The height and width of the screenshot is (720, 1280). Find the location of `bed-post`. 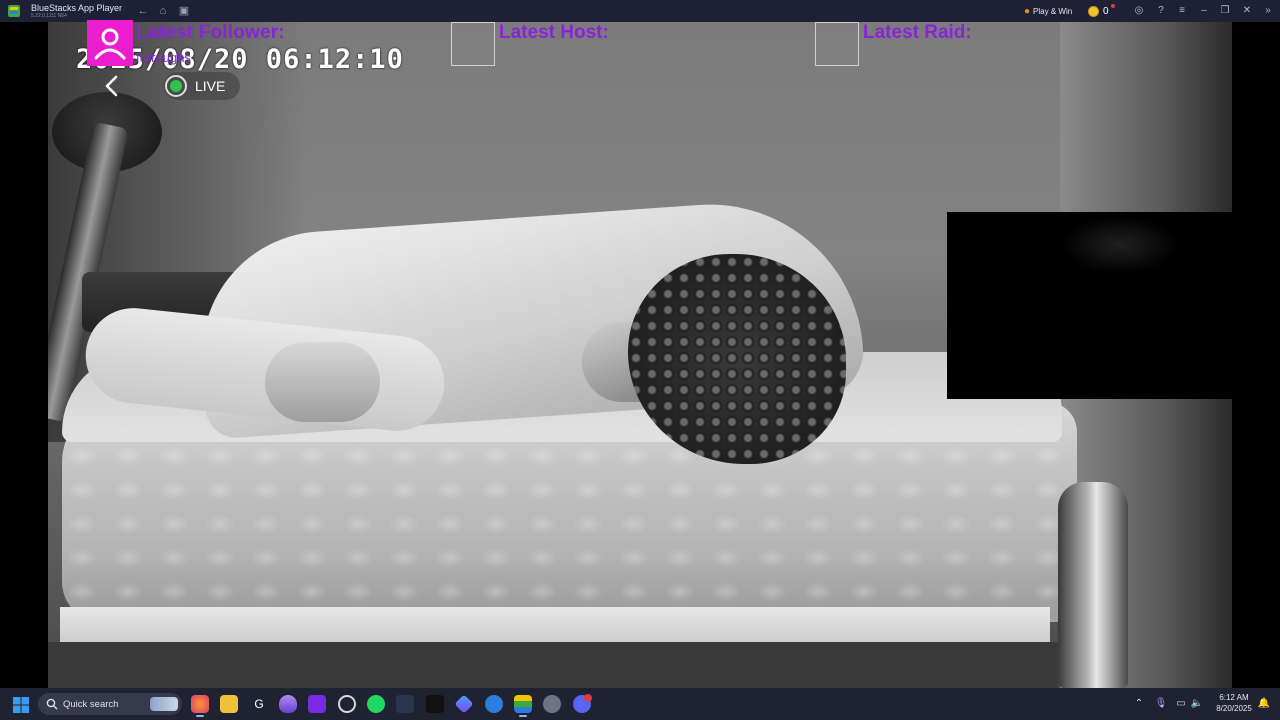

bed-post is located at coordinates (1093, 585).